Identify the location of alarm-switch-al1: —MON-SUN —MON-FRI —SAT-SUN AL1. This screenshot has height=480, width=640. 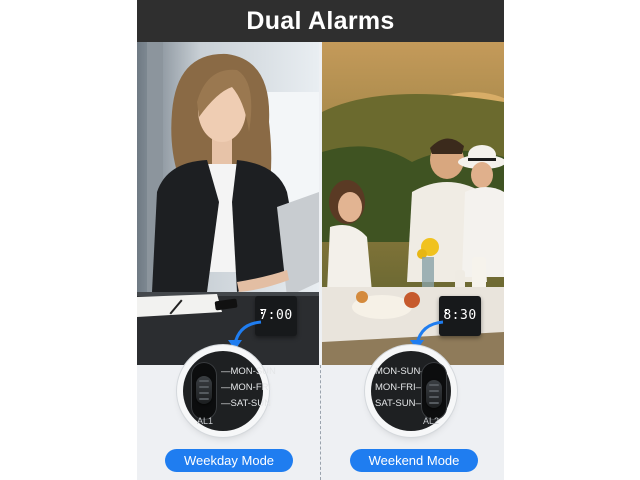
(229, 391).